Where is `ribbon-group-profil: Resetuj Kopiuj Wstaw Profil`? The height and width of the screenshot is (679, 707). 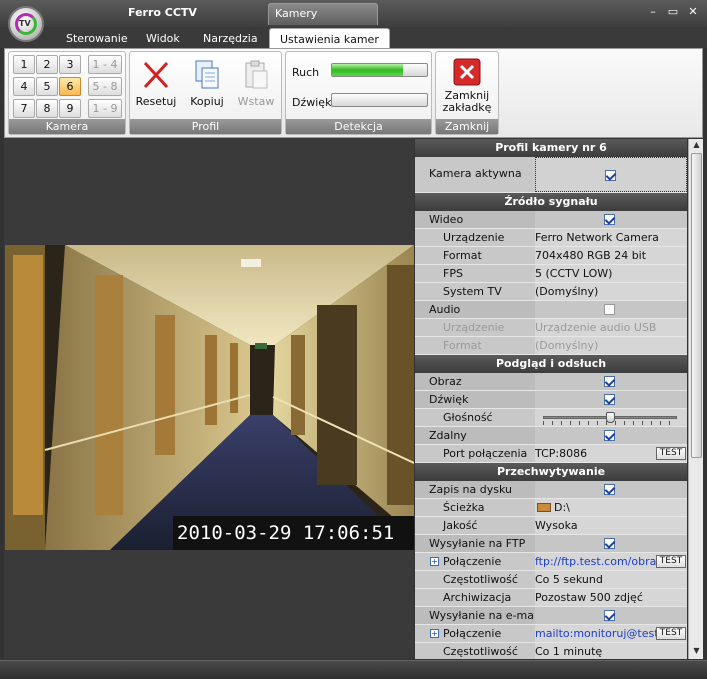
ribbon-group-profil: Resetuj Kopiuj Wstaw Profil is located at coordinates (205, 93).